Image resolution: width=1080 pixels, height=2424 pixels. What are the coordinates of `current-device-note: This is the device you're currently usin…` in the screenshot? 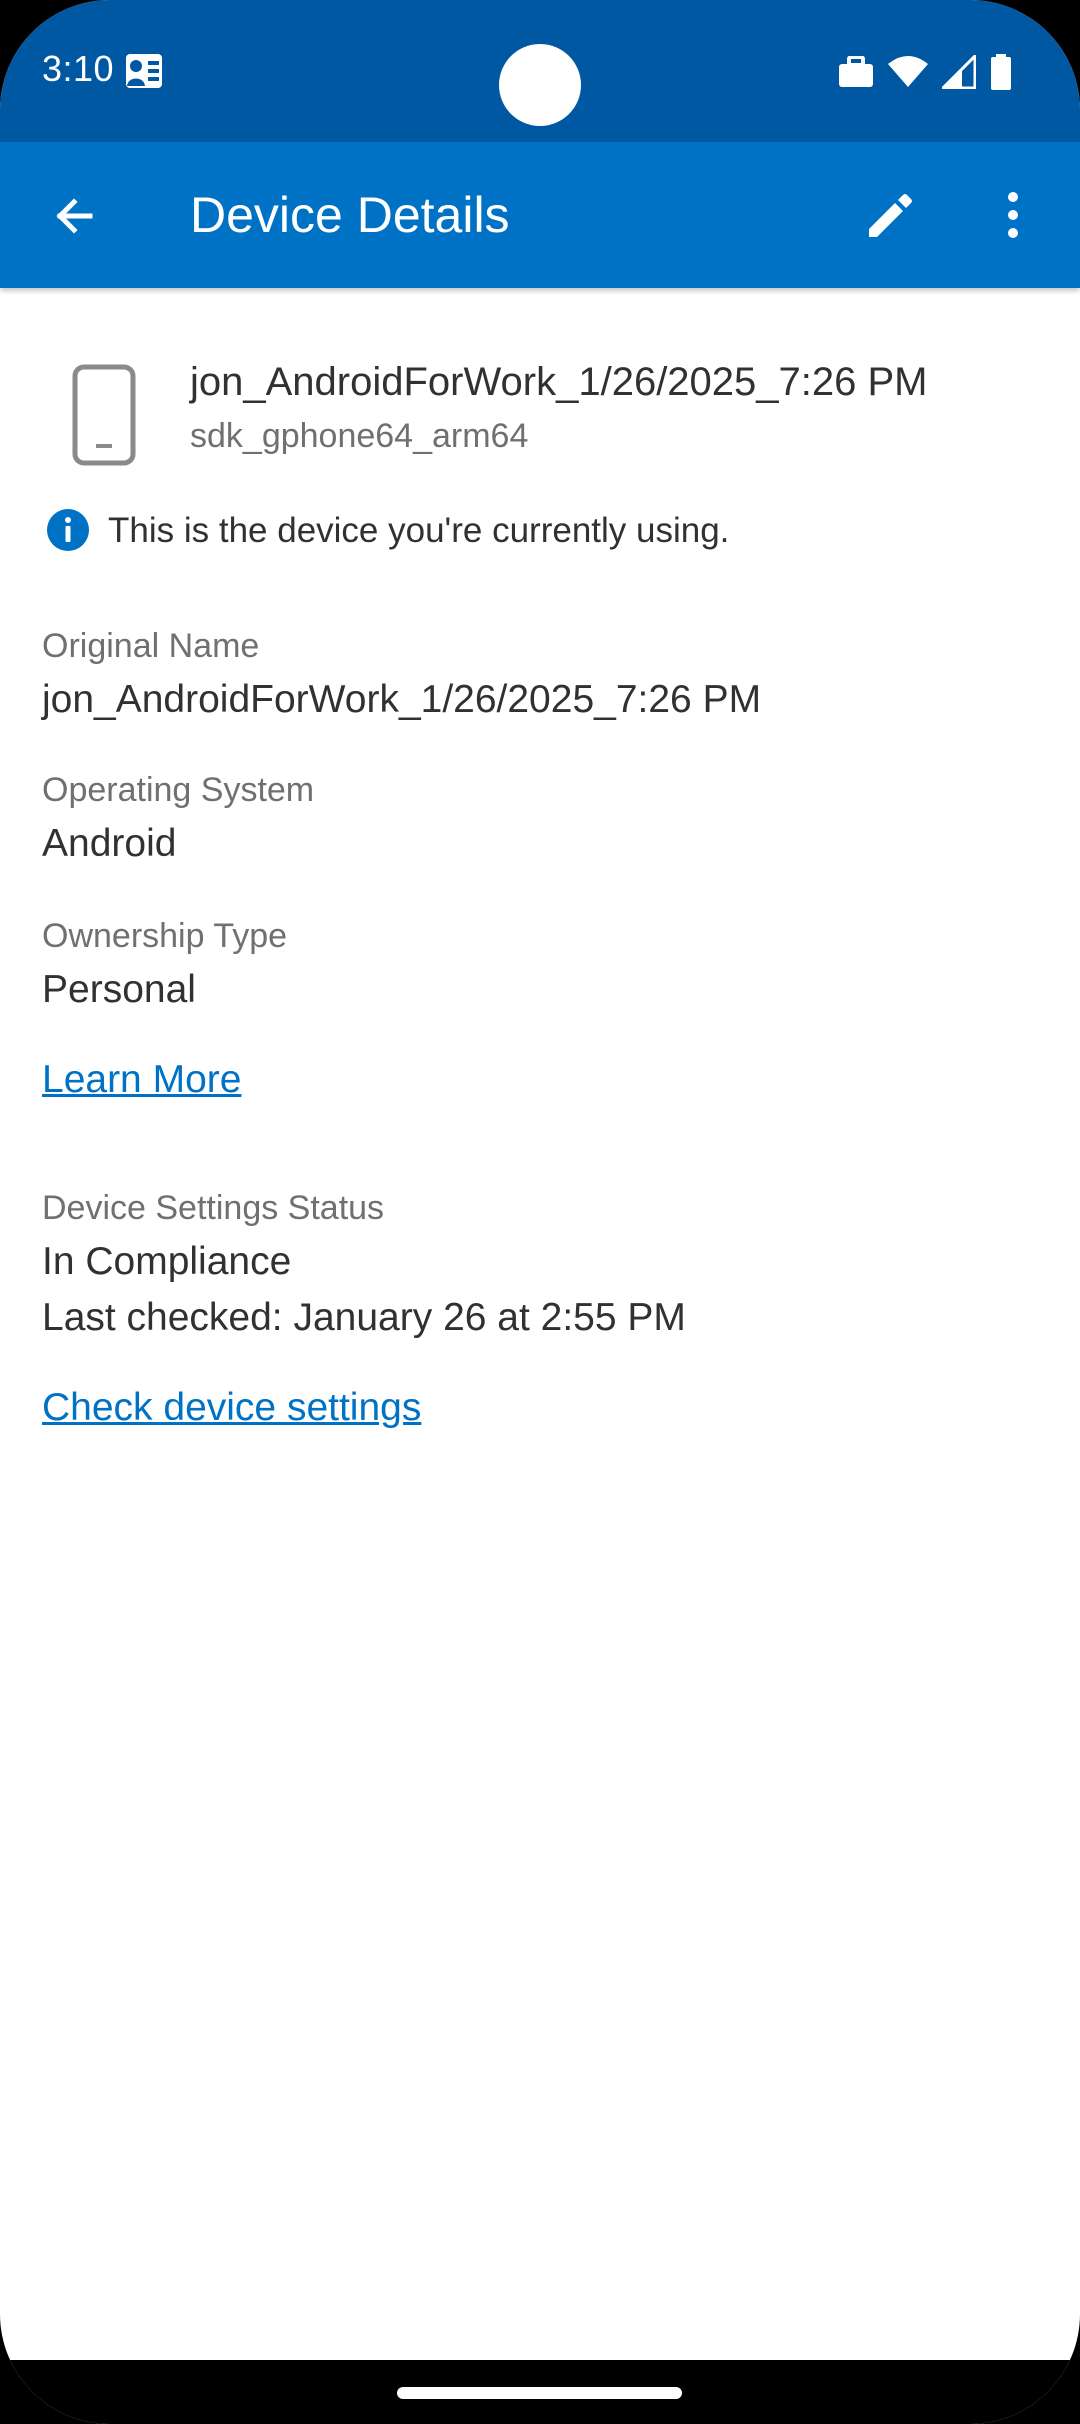 It's located at (419, 530).